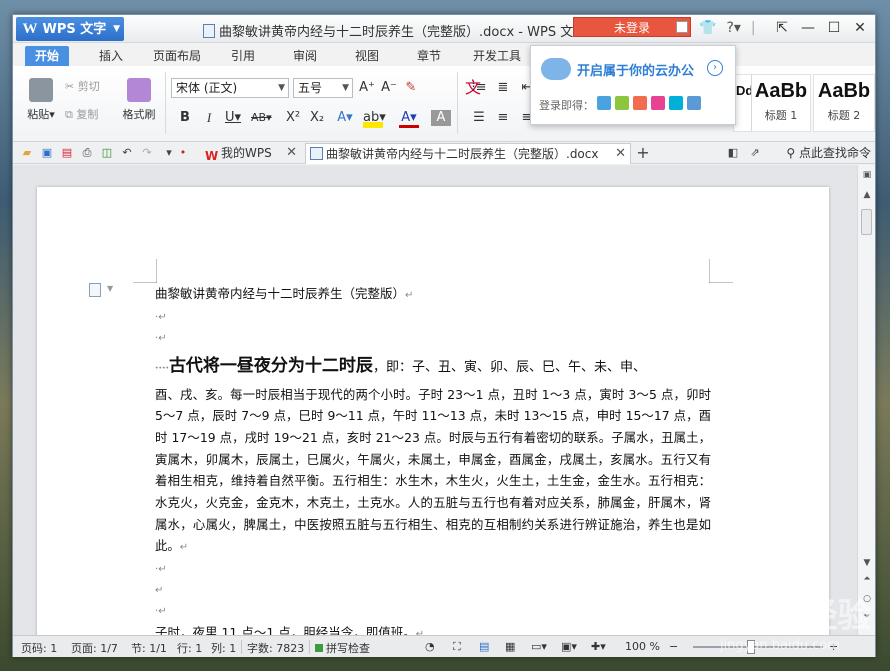  What do you see at coordinates (867, 579) in the screenshot?
I see `prev-page-icon: ⏶` at bounding box center [867, 579].